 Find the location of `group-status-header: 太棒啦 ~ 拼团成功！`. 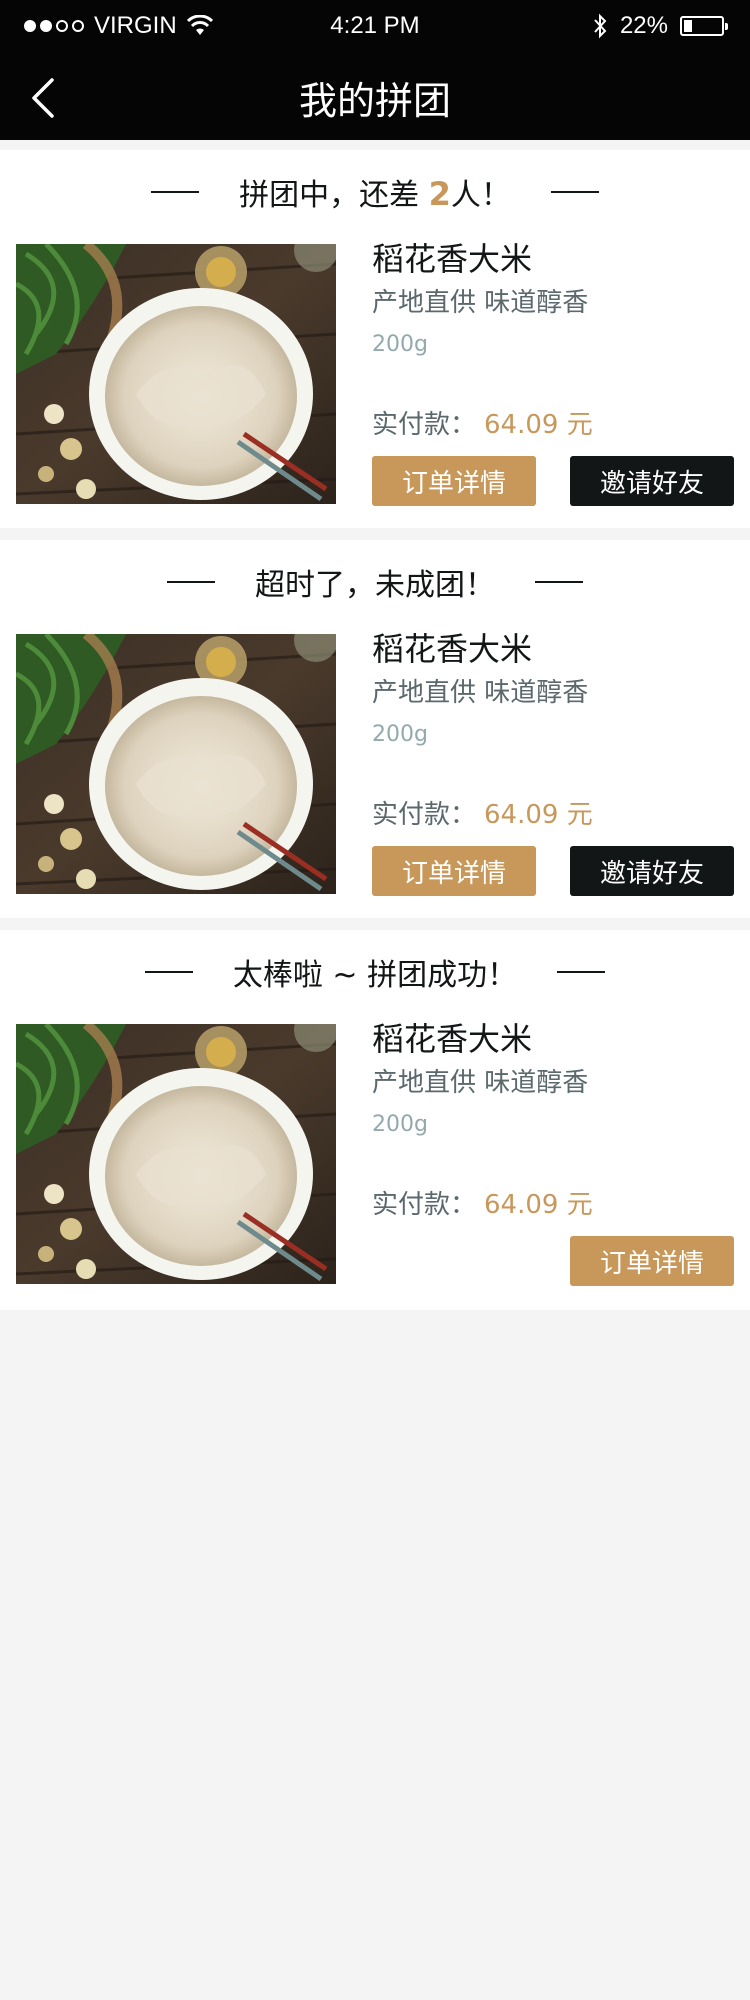

group-status-header: 太棒啦 ~ 拼团成功！ is located at coordinates (375, 972).